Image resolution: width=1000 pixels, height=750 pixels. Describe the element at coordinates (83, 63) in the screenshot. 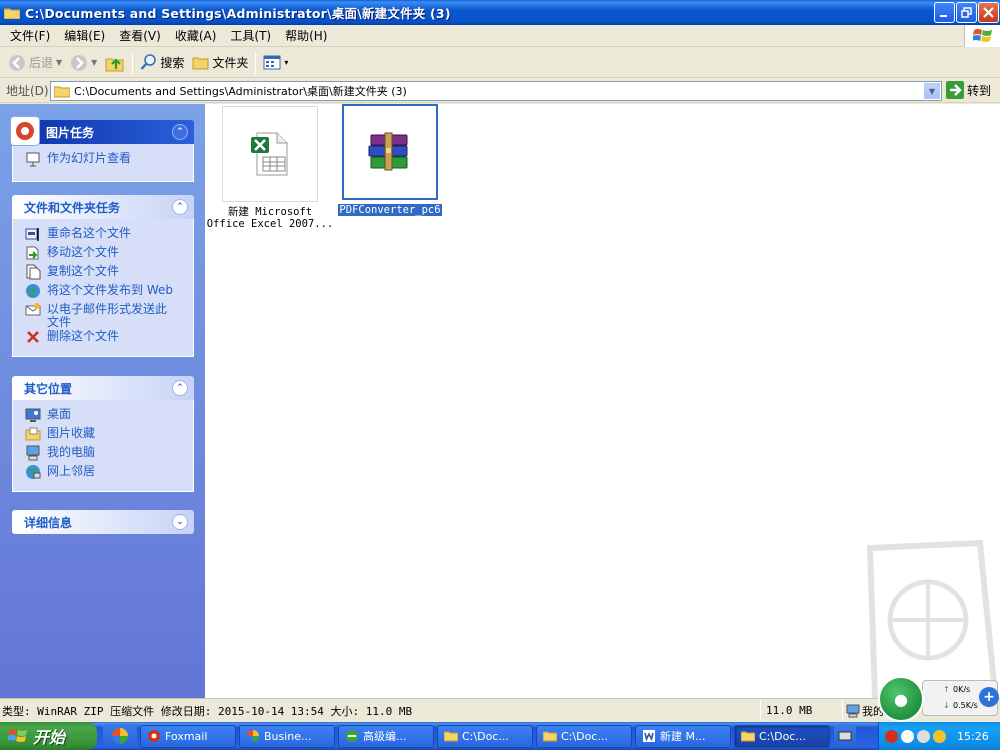

I see `forward-button: ▼` at that location.